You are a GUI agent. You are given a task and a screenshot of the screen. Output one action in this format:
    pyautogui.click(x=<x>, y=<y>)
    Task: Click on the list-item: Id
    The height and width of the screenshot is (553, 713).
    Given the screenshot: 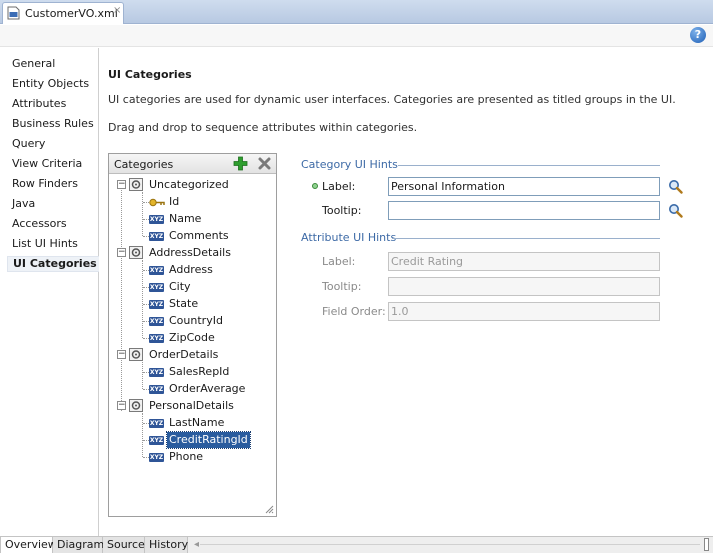 What is the action you would take?
    pyautogui.click(x=174, y=202)
    